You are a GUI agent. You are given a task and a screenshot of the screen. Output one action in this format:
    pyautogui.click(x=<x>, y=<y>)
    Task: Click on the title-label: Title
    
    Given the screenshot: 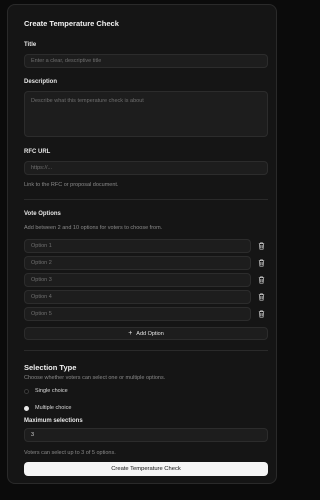 What is the action you would take?
    pyautogui.click(x=30, y=45)
    